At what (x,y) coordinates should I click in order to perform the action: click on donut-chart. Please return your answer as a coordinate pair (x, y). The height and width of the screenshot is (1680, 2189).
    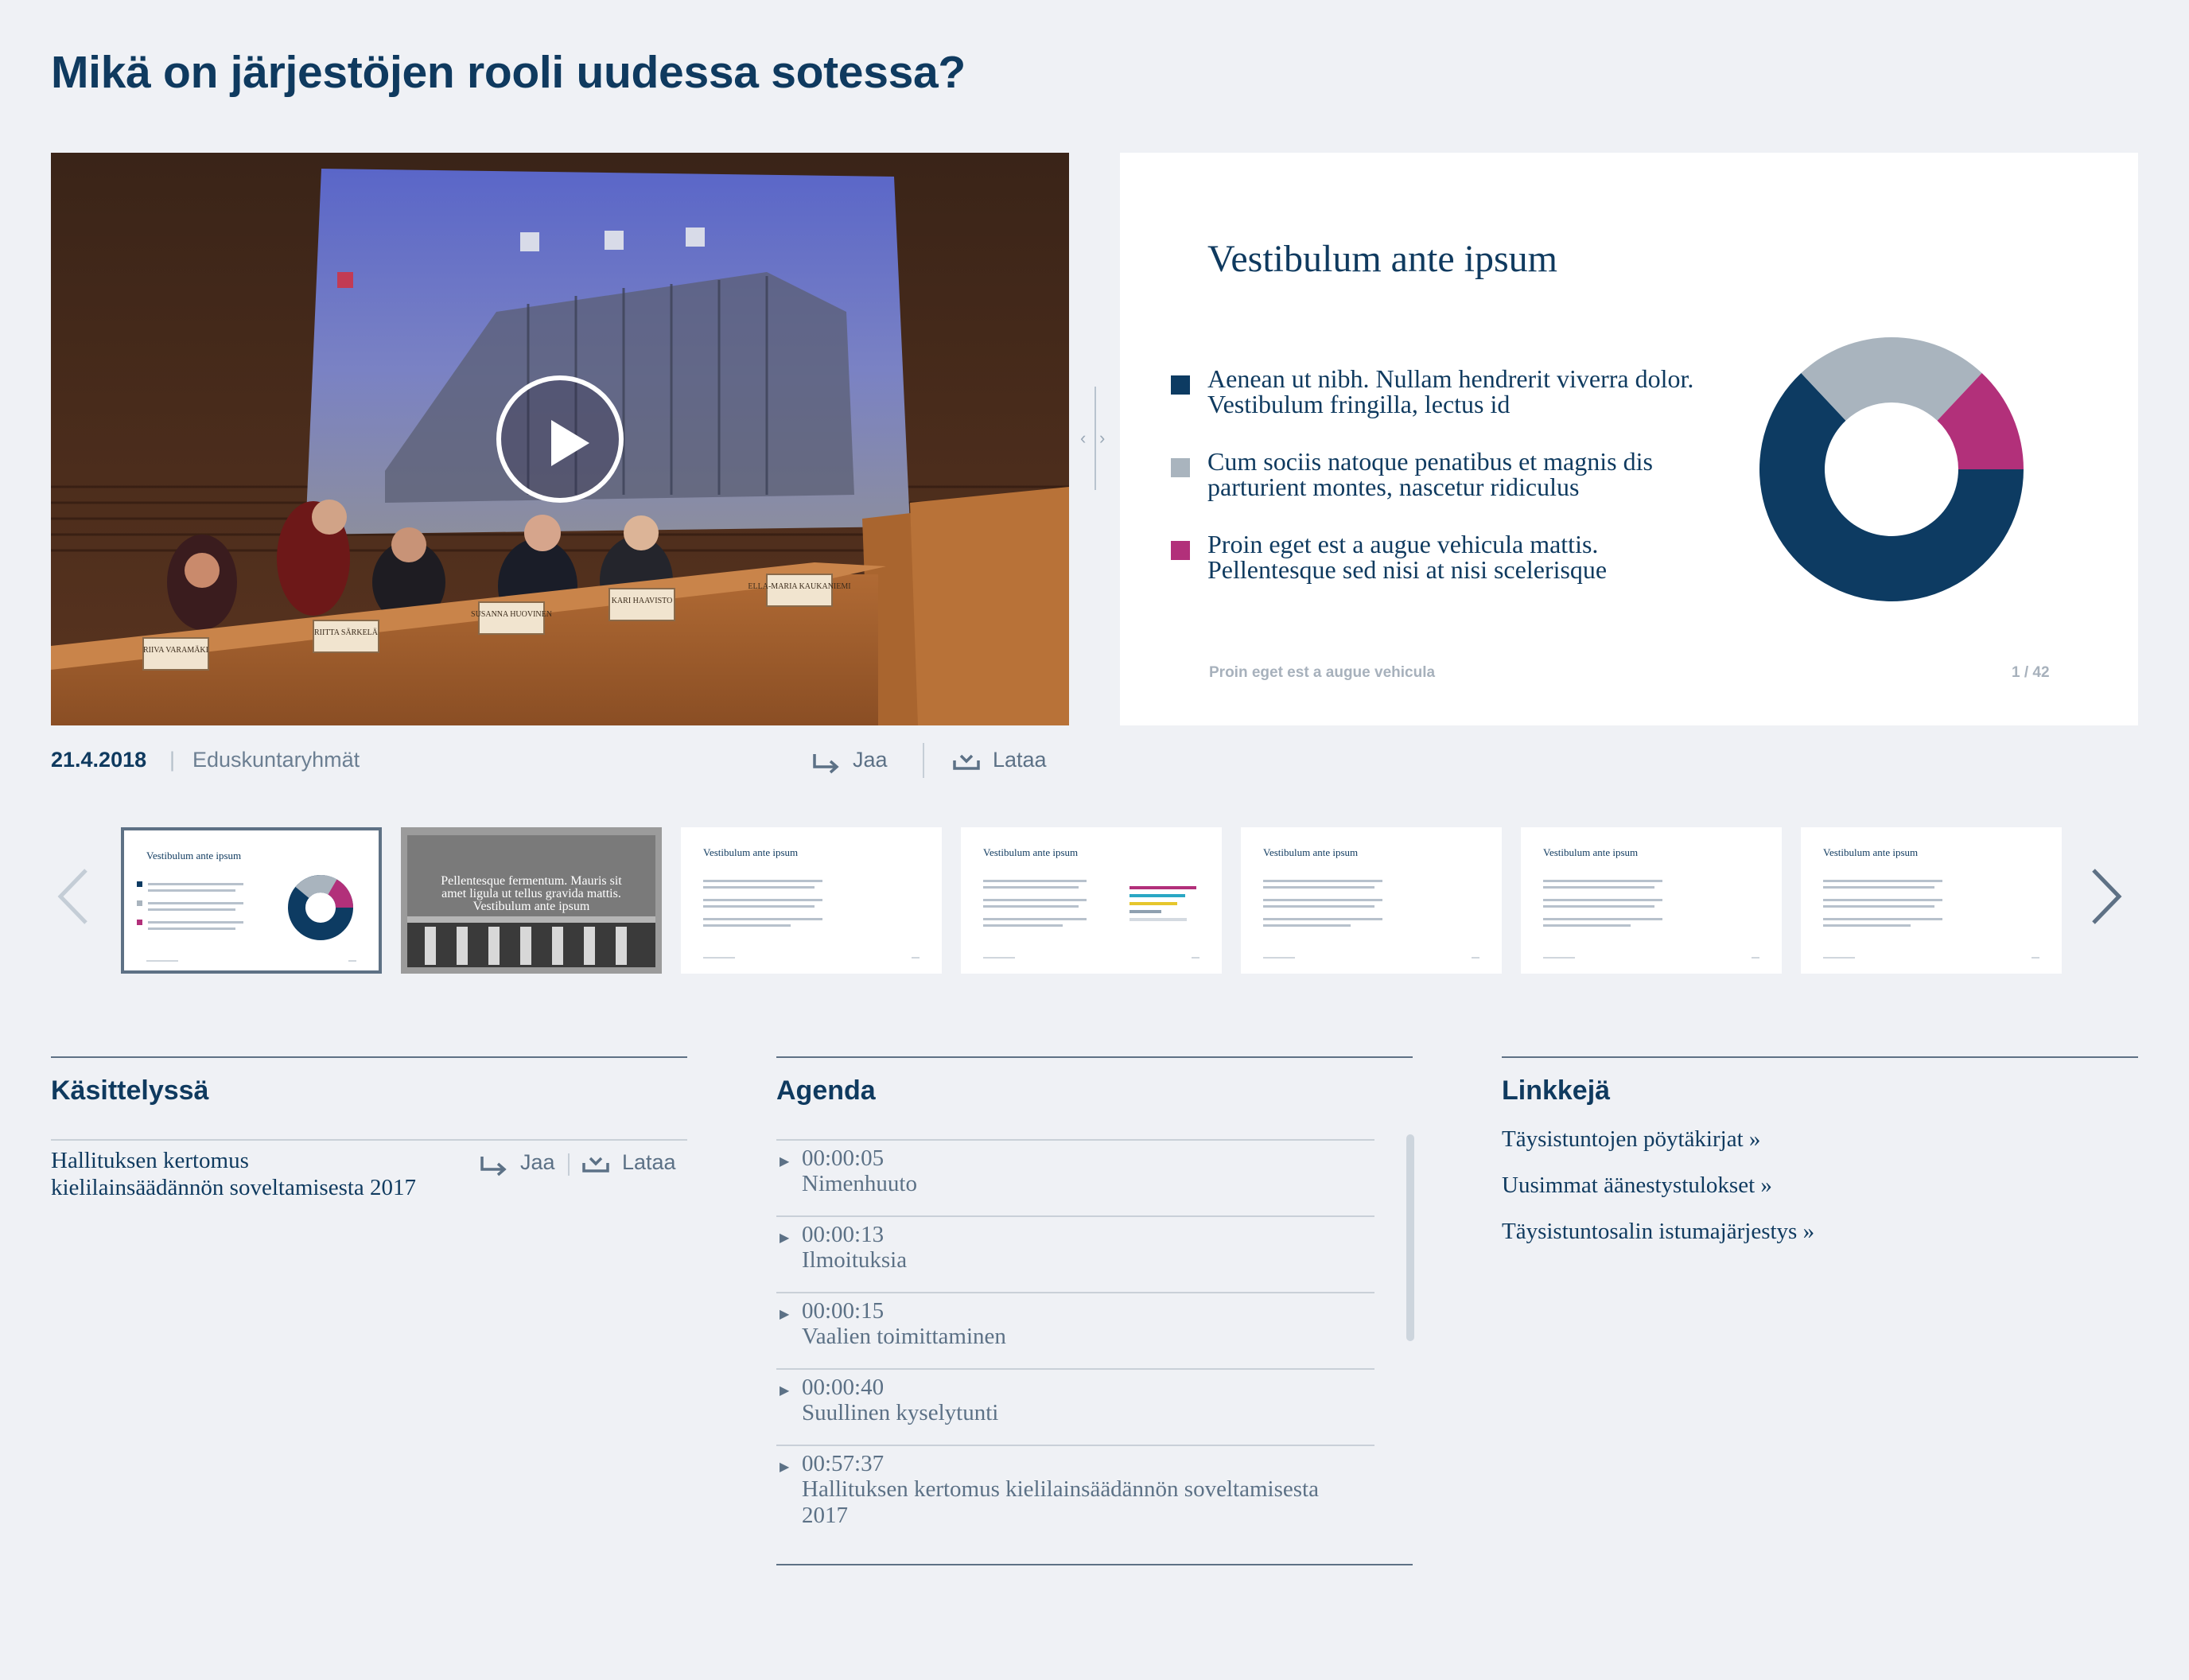
    Looking at the image, I should click on (1891, 469).